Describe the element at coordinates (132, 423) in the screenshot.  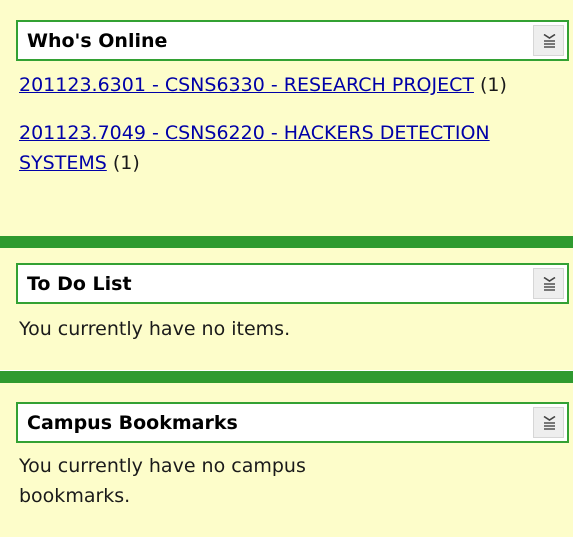
I see `bookmarks-title: Campus Bookmarks` at that location.